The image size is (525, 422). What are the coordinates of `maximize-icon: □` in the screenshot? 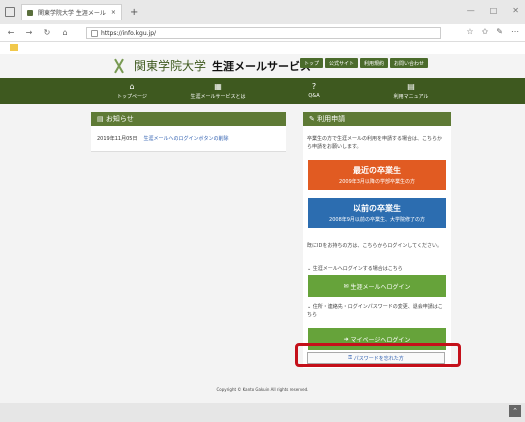 It's located at (494, 10).